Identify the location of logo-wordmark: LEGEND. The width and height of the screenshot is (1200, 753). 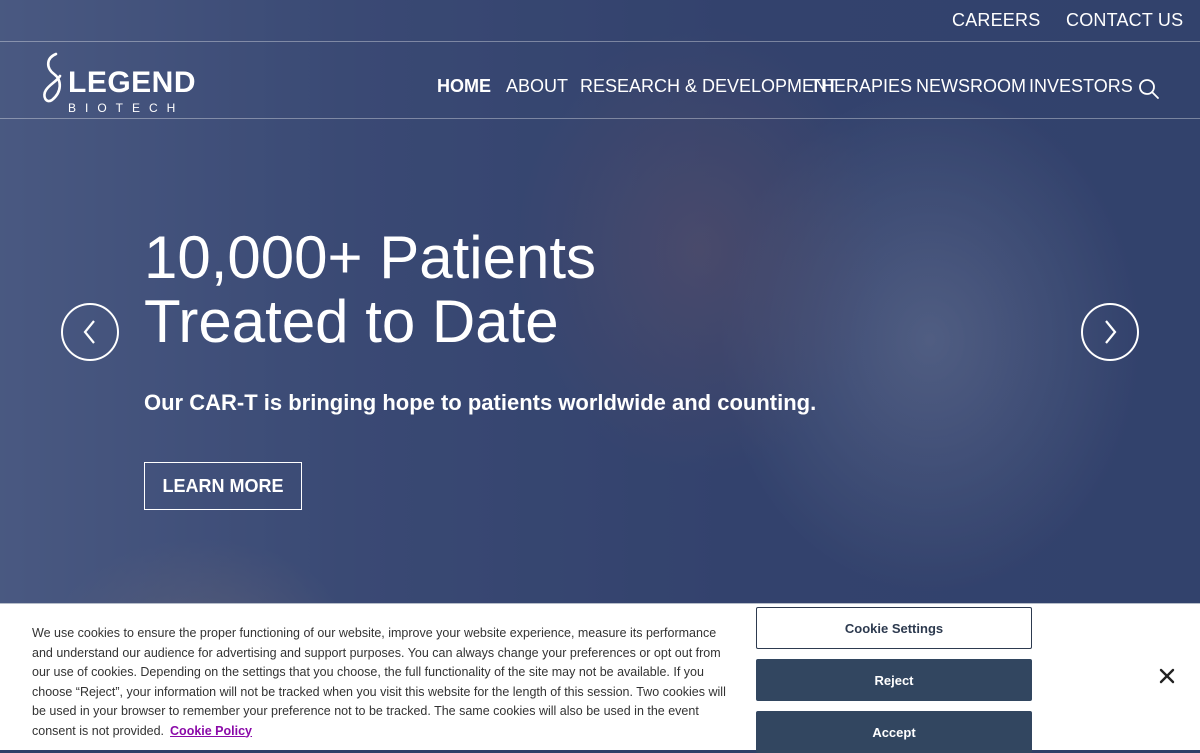
(132, 82).